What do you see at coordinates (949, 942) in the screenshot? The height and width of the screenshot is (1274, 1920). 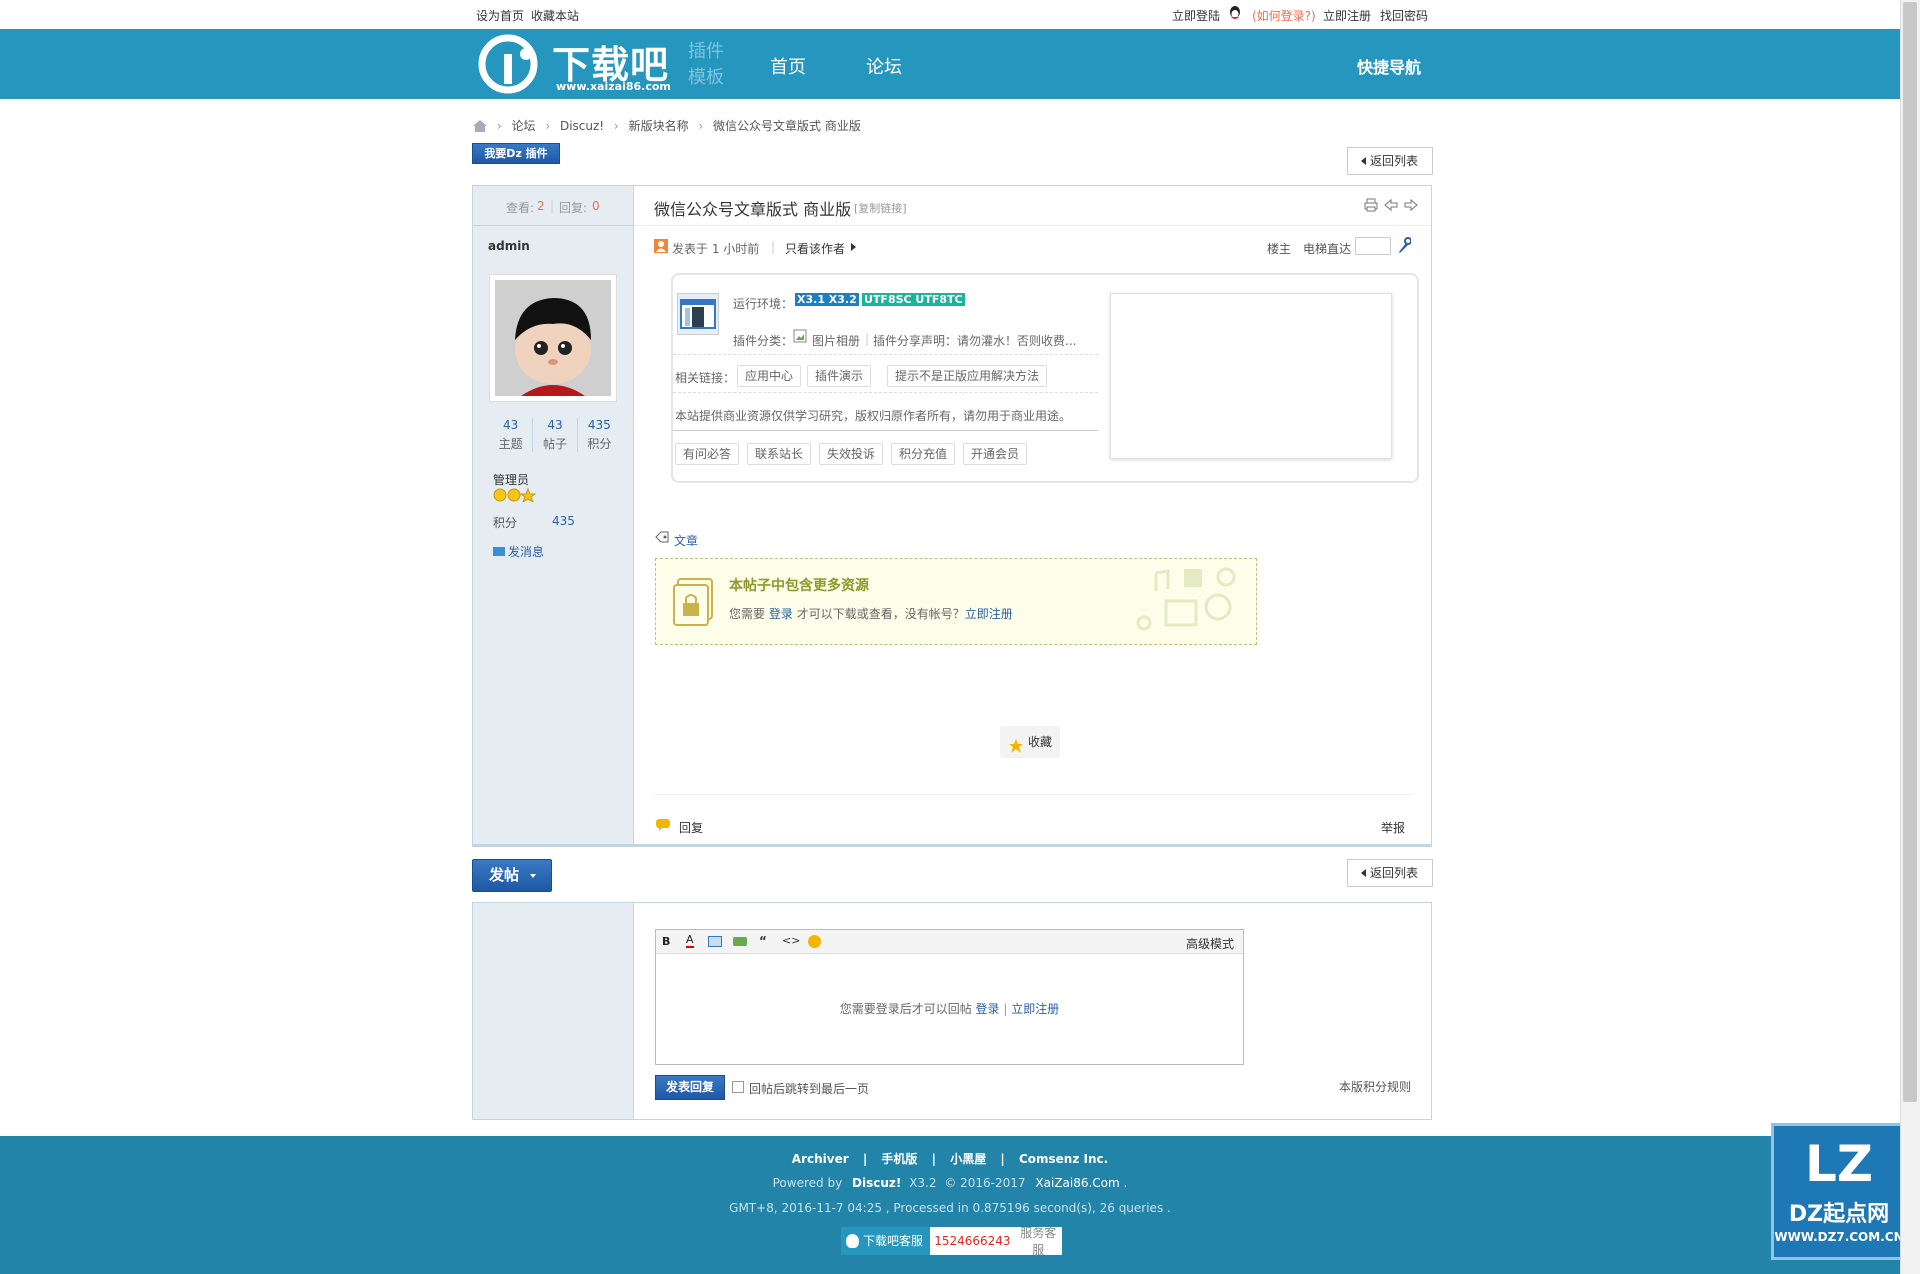 I see `editor-toolbar: B A “ <> 高级模式` at bounding box center [949, 942].